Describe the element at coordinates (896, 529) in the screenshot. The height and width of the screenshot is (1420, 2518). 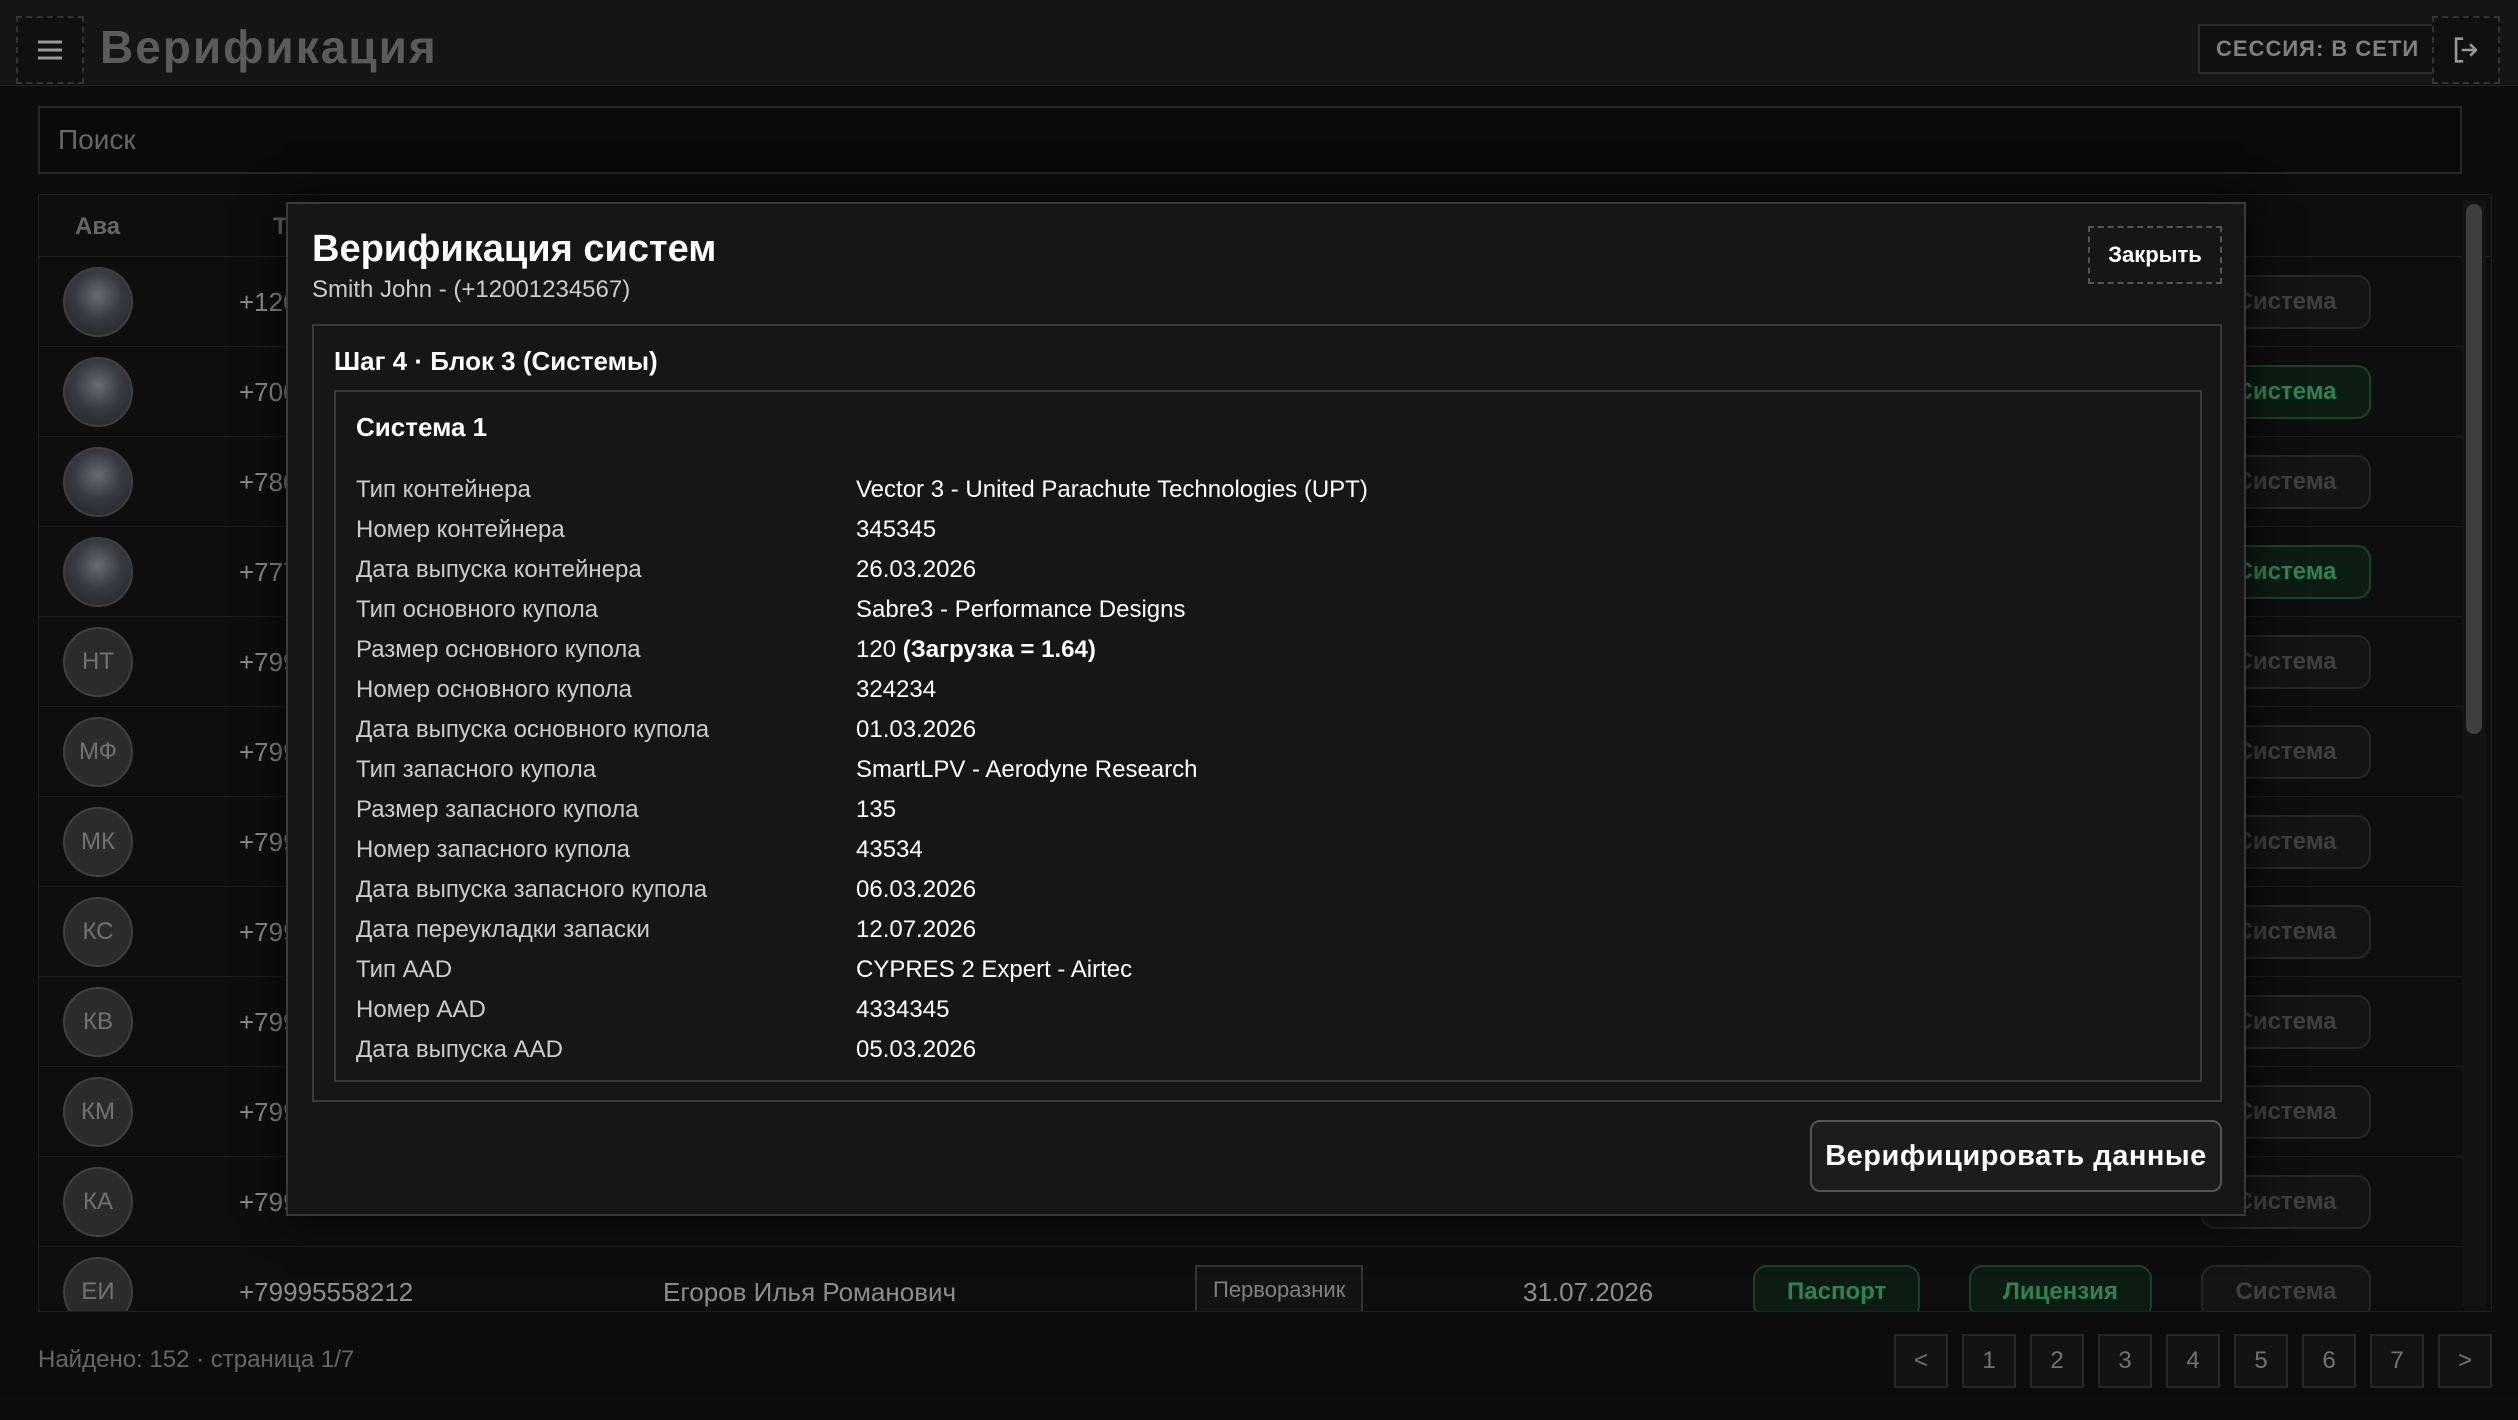
I see `field-value: 345345` at that location.